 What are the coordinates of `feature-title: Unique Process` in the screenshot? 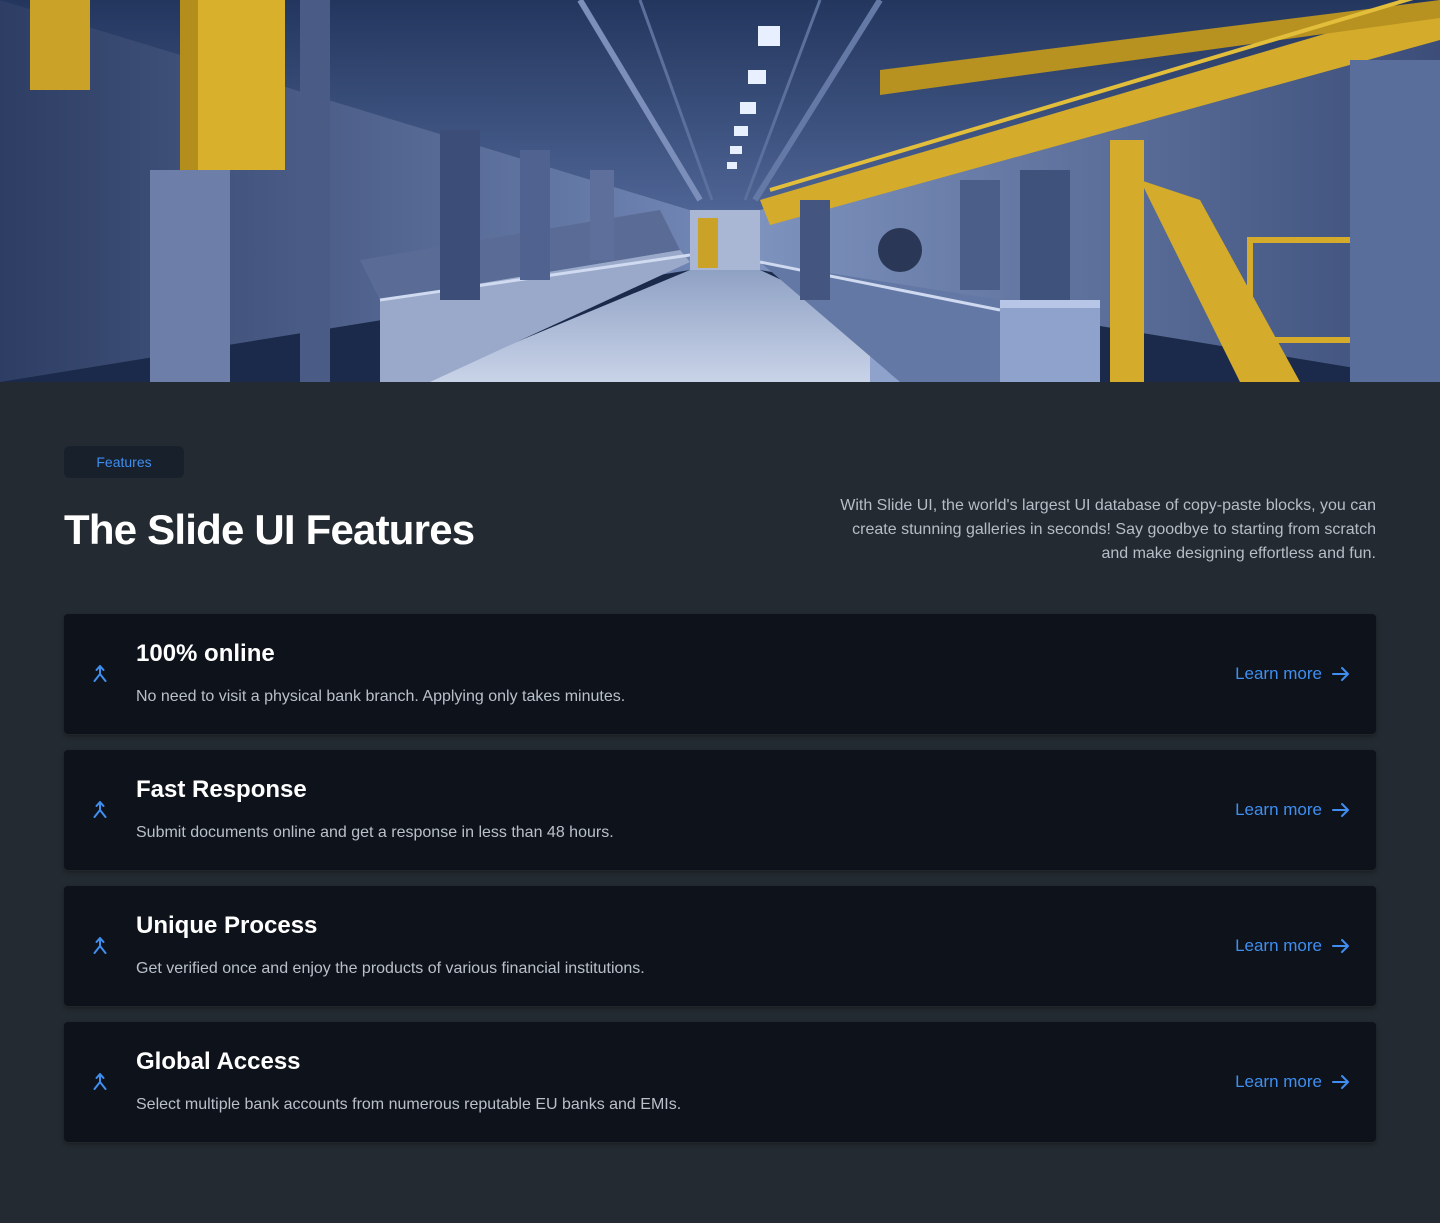 It's located at (227, 925).